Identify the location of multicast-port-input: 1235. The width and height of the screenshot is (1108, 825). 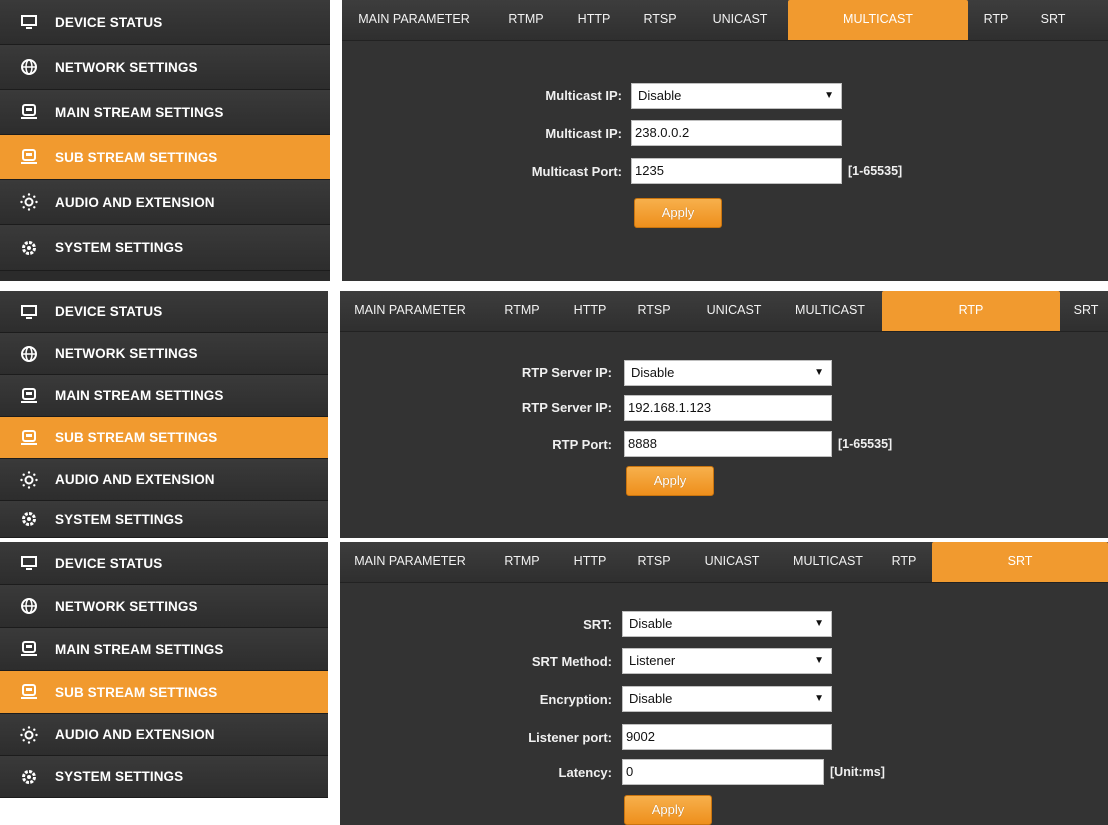
(736, 171).